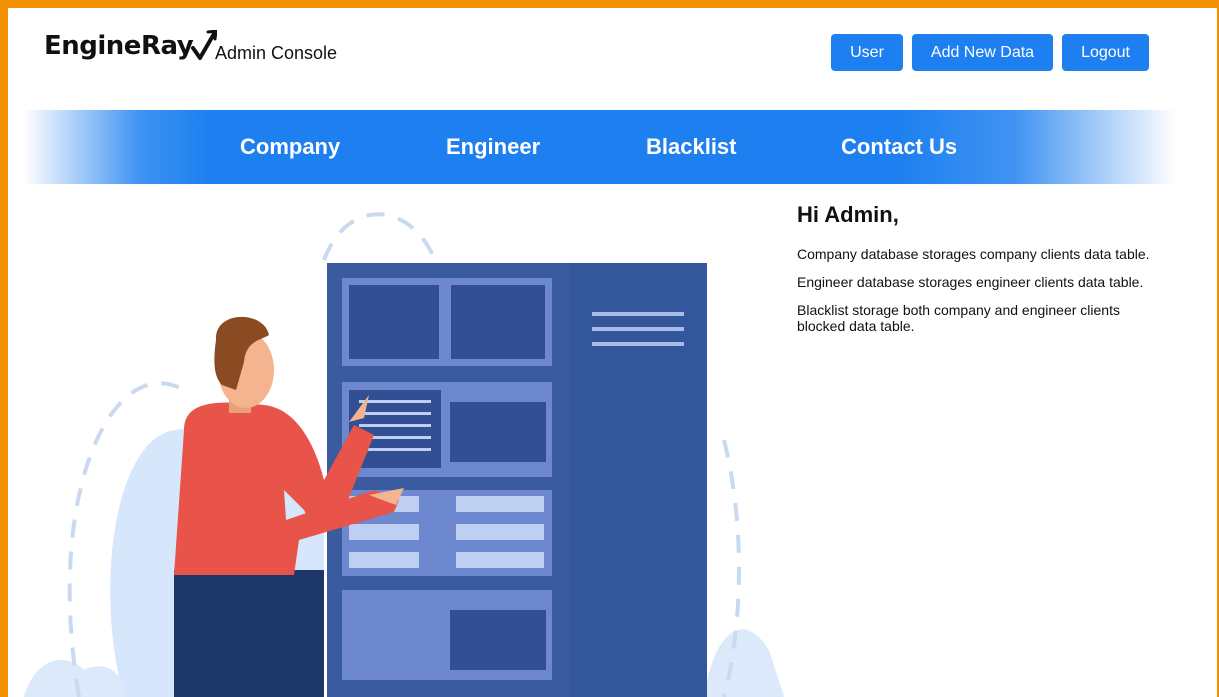  What do you see at coordinates (1105, 52) in the screenshot?
I see `logout-button: Logout` at bounding box center [1105, 52].